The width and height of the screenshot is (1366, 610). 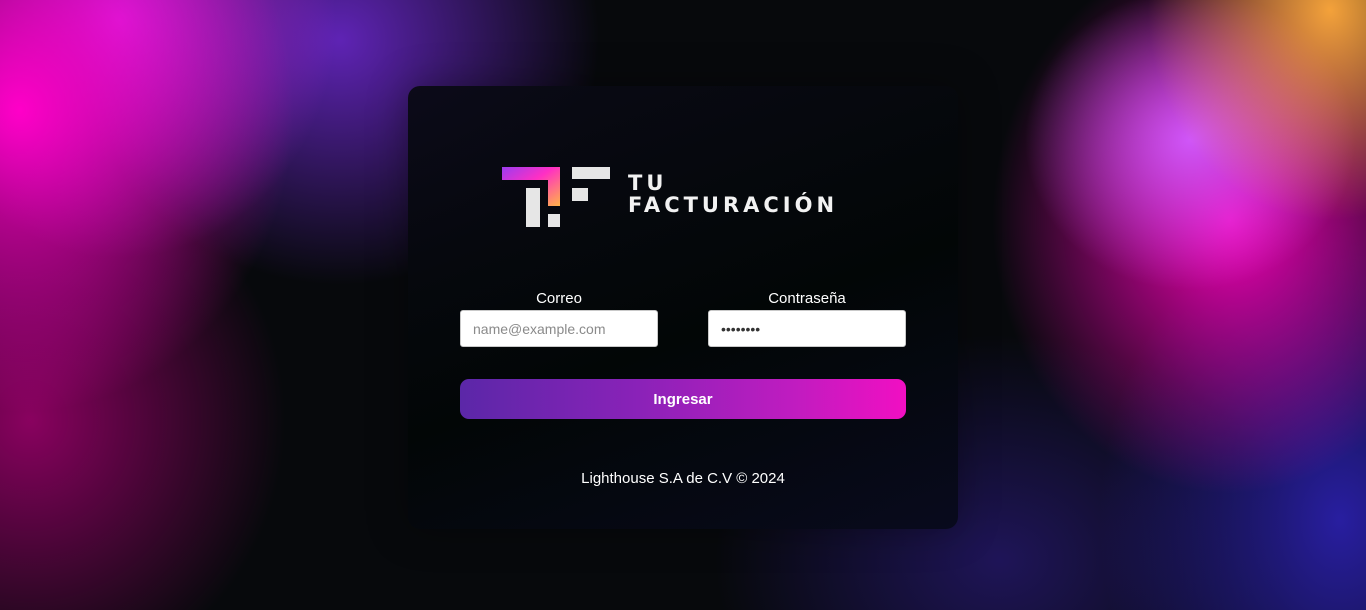 What do you see at coordinates (559, 328) in the screenshot?
I see `email-input` at bounding box center [559, 328].